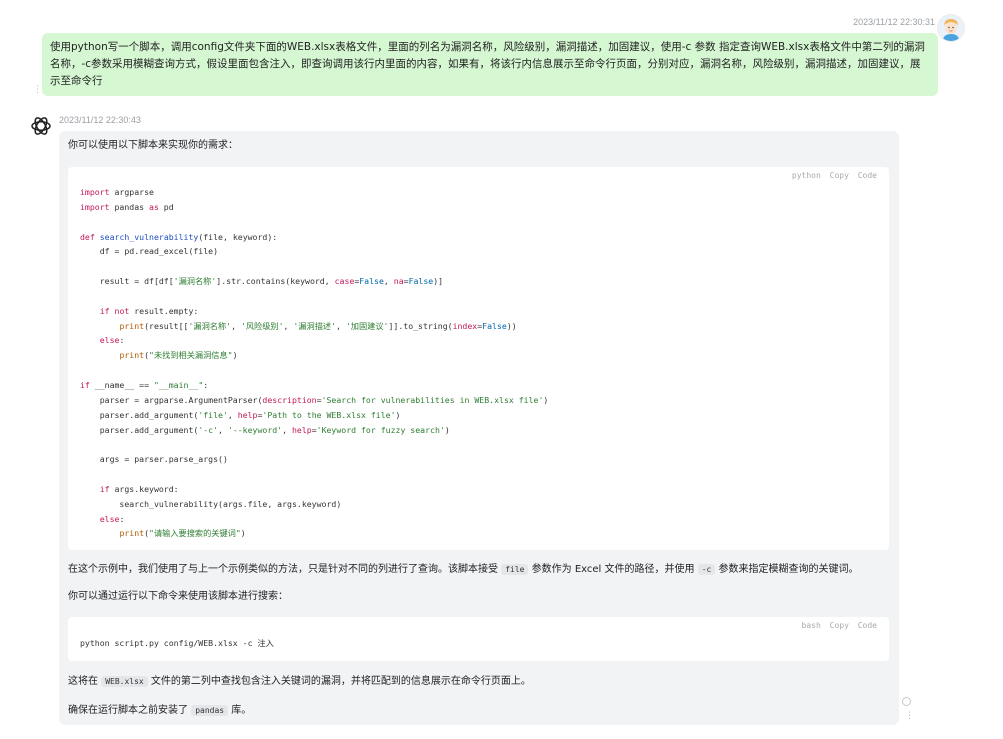 The width and height of the screenshot is (1003, 739). What do you see at coordinates (867, 175) in the screenshot?
I see `code-label: Code` at bounding box center [867, 175].